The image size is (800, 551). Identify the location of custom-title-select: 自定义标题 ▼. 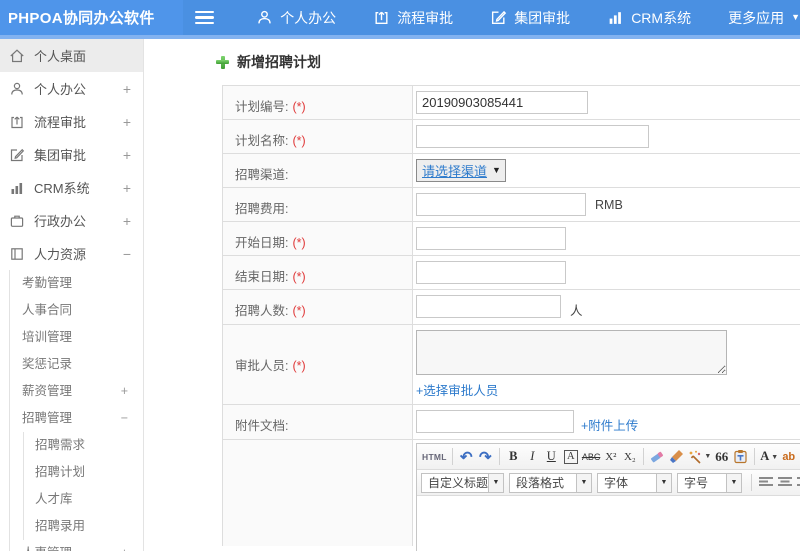
(462, 482).